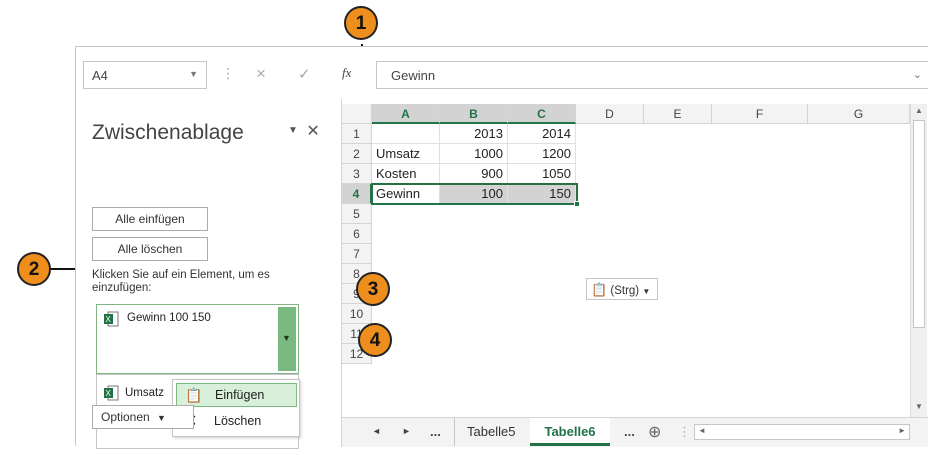  Describe the element at coordinates (312, 131) in the screenshot. I see `close-icon: ✕` at that location.